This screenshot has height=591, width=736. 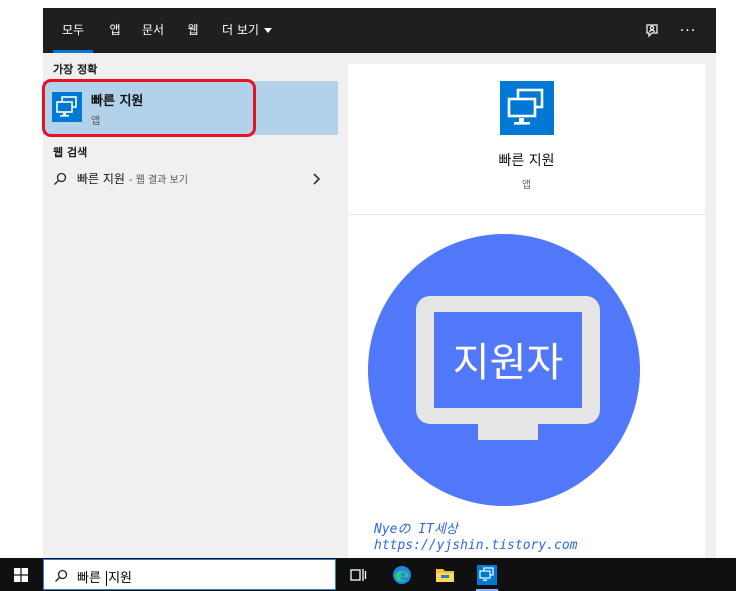 What do you see at coordinates (70, 152) in the screenshot?
I see `web-search-heading: 웹 검색` at bounding box center [70, 152].